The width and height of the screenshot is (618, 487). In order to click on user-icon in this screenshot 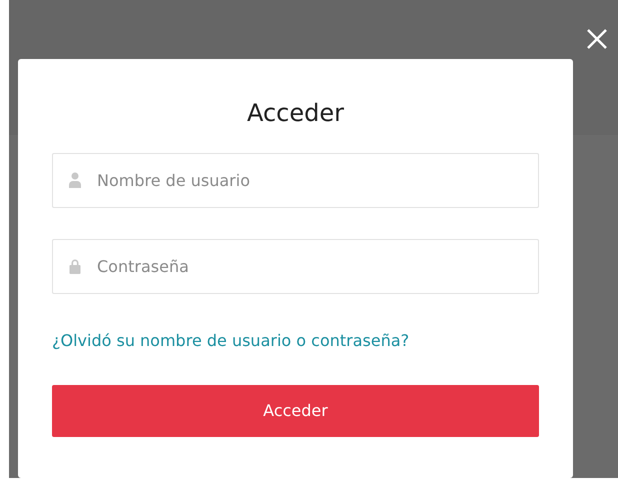, I will do `click(75, 180)`.